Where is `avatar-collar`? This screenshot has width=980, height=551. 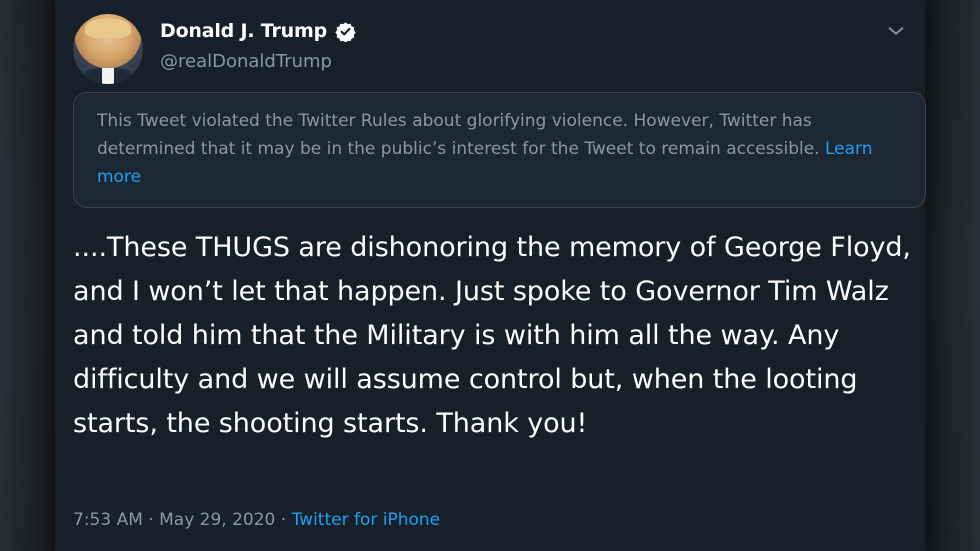 avatar-collar is located at coordinates (108, 76).